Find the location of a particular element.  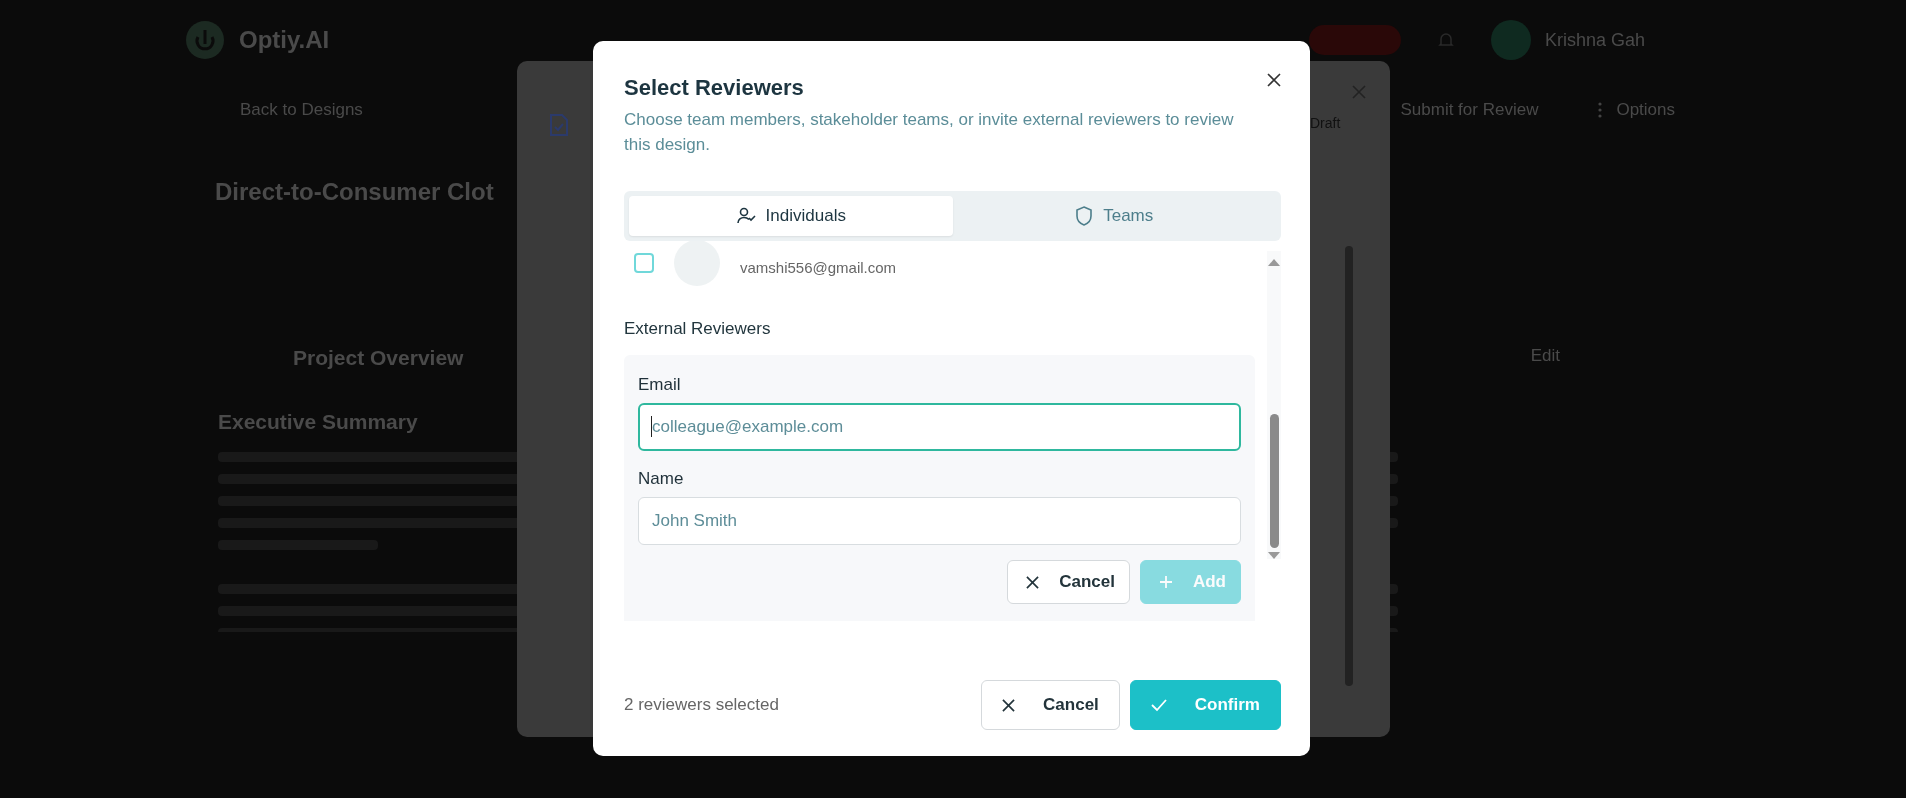

project-title: Direct-to-Consumer Clot is located at coordinates (354, 191).